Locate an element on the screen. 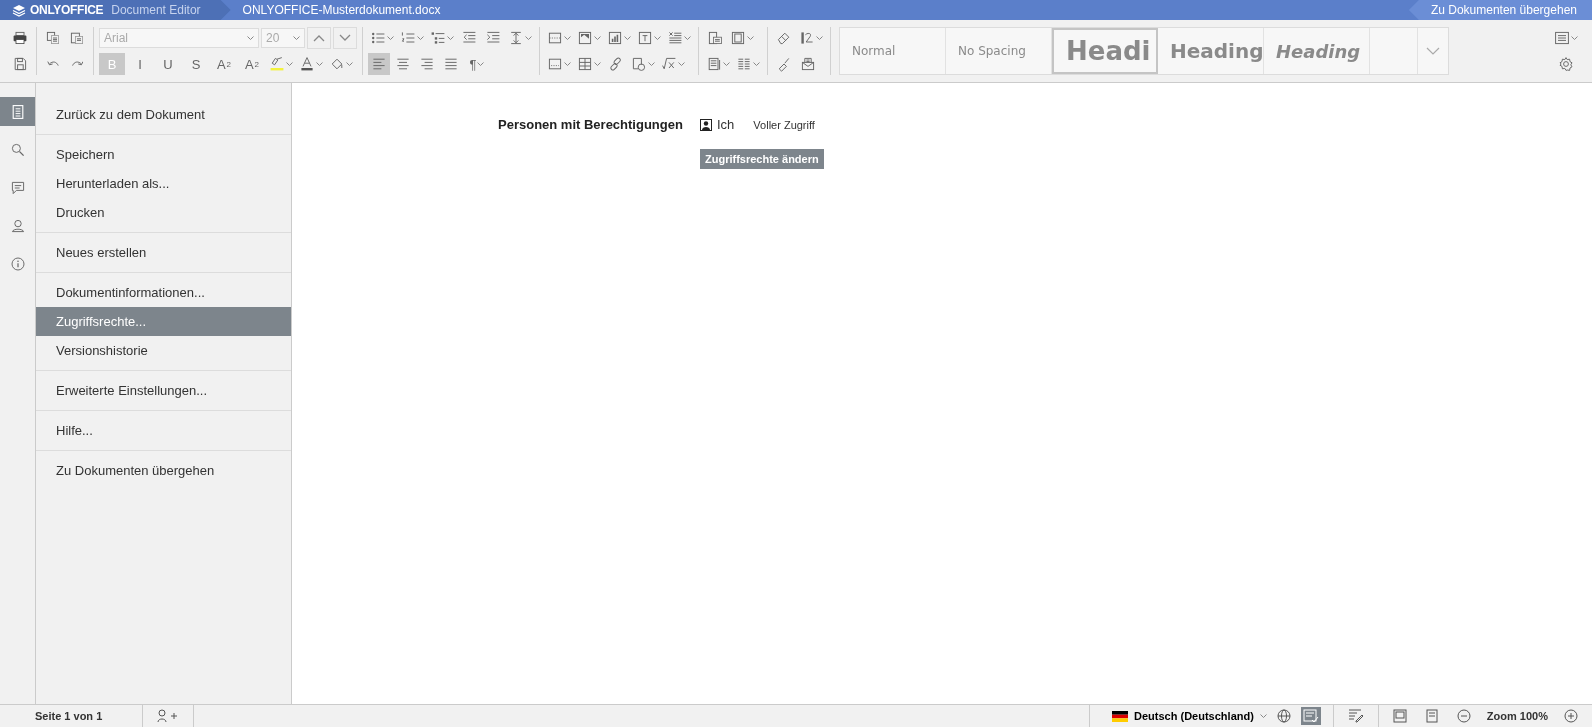  undo-arrow-icon is located at coordinates (53, 64).